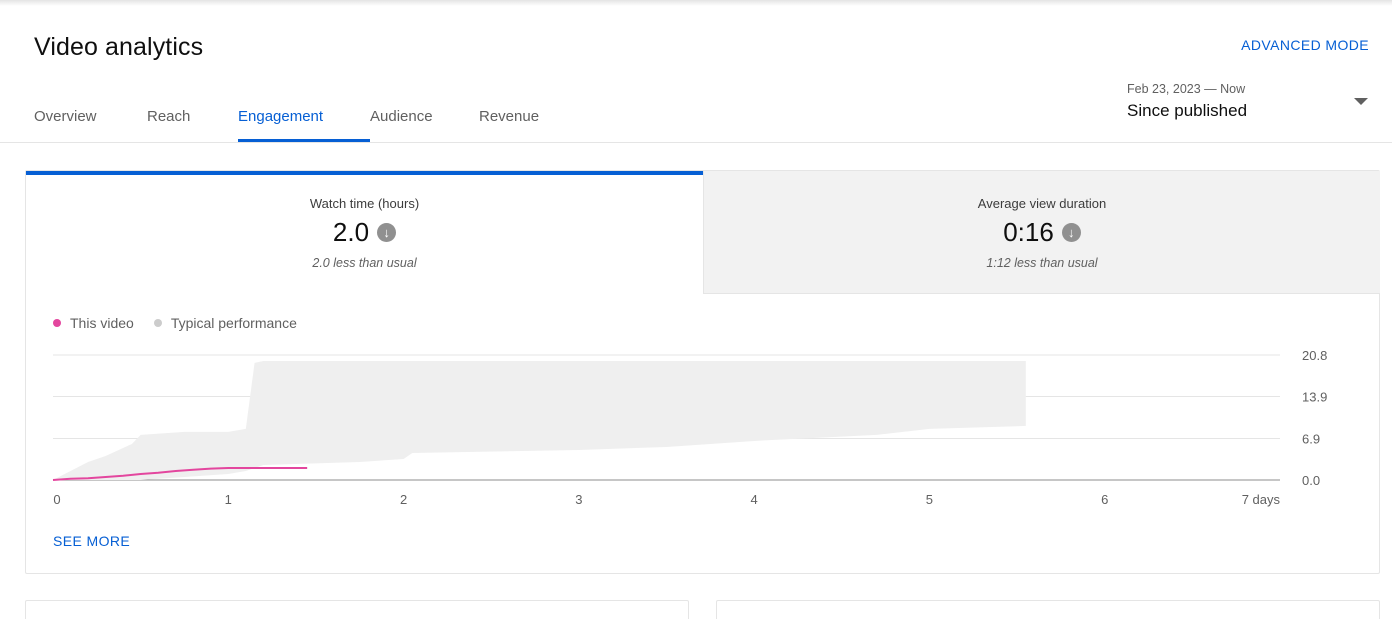  What do you see at coordinates (696, 142) in the screenshot?
I see `tabs-divider` at bounding box center [696, 142].